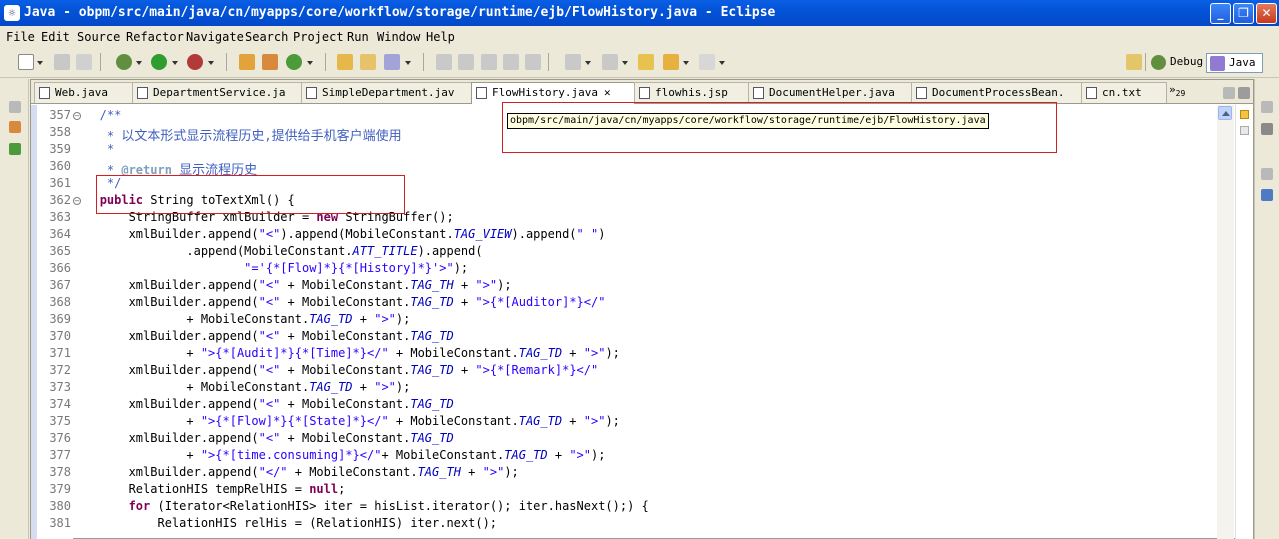 The image size is (1279, 539). What do you see at coordinates (1234, 63) in the screenshot?
I see `perspective-java: Java` at bounding box center [1234, 63].